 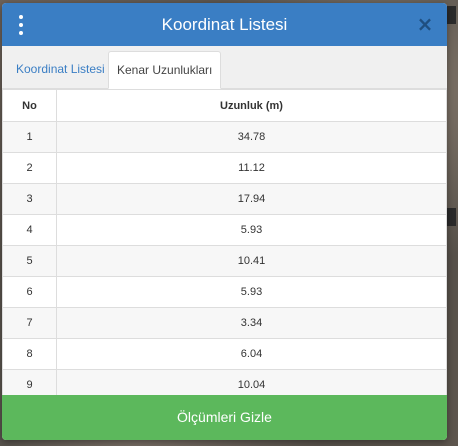 I want to click on row-number: 3, so click(x=29, y=199).